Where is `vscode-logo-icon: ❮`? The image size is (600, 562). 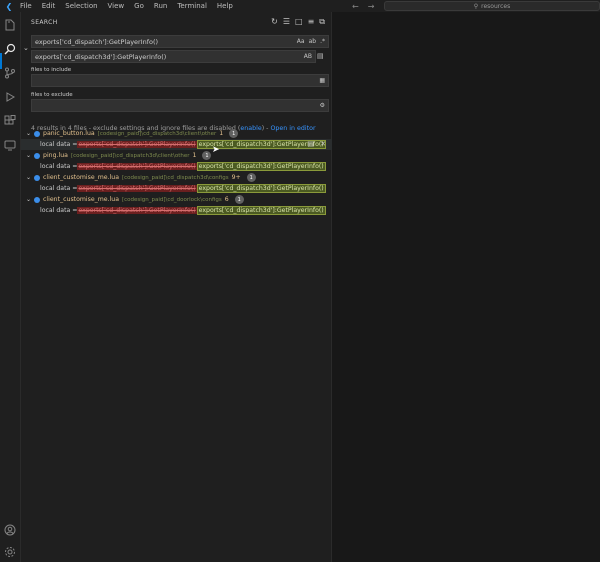 vscode-logo-icon: ❮ is located at coordinates (9, 6).